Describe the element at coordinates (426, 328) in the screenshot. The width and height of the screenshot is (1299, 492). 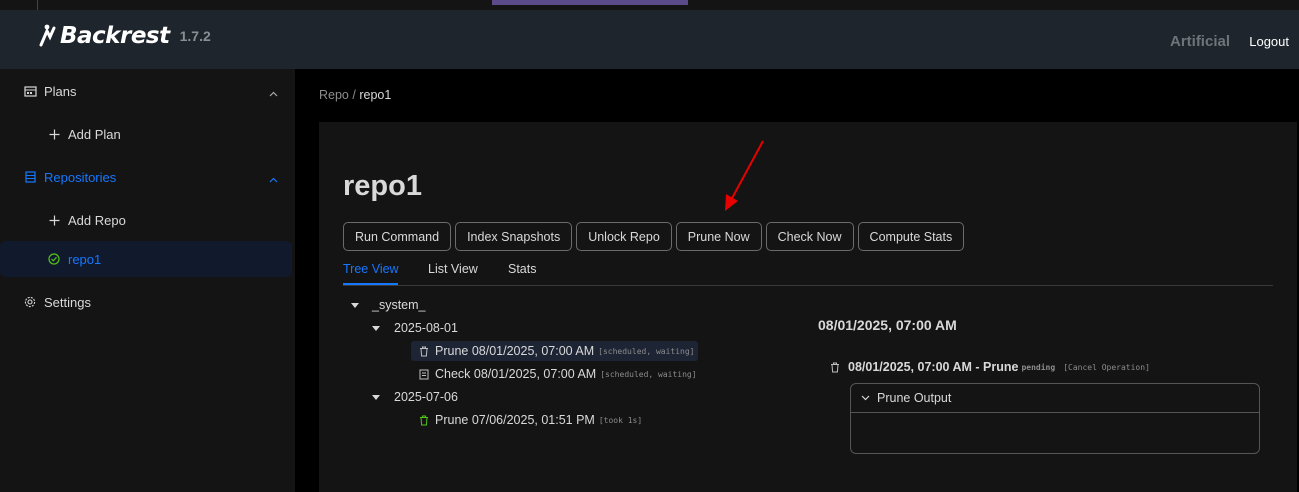
I see `tree-node-label: 2025-08-01` at that location.